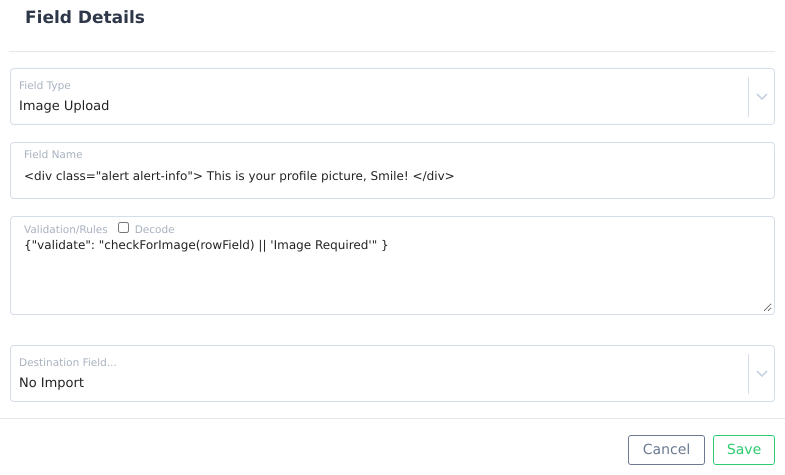  I want to click on select-field: Destination Field... No Import, so click(392, 373).